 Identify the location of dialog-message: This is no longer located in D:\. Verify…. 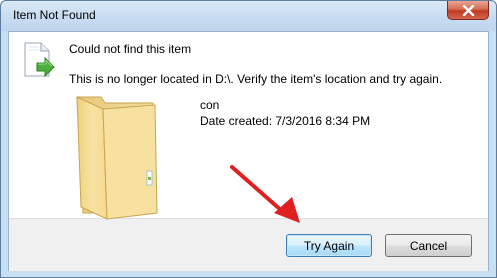
(256, 79).